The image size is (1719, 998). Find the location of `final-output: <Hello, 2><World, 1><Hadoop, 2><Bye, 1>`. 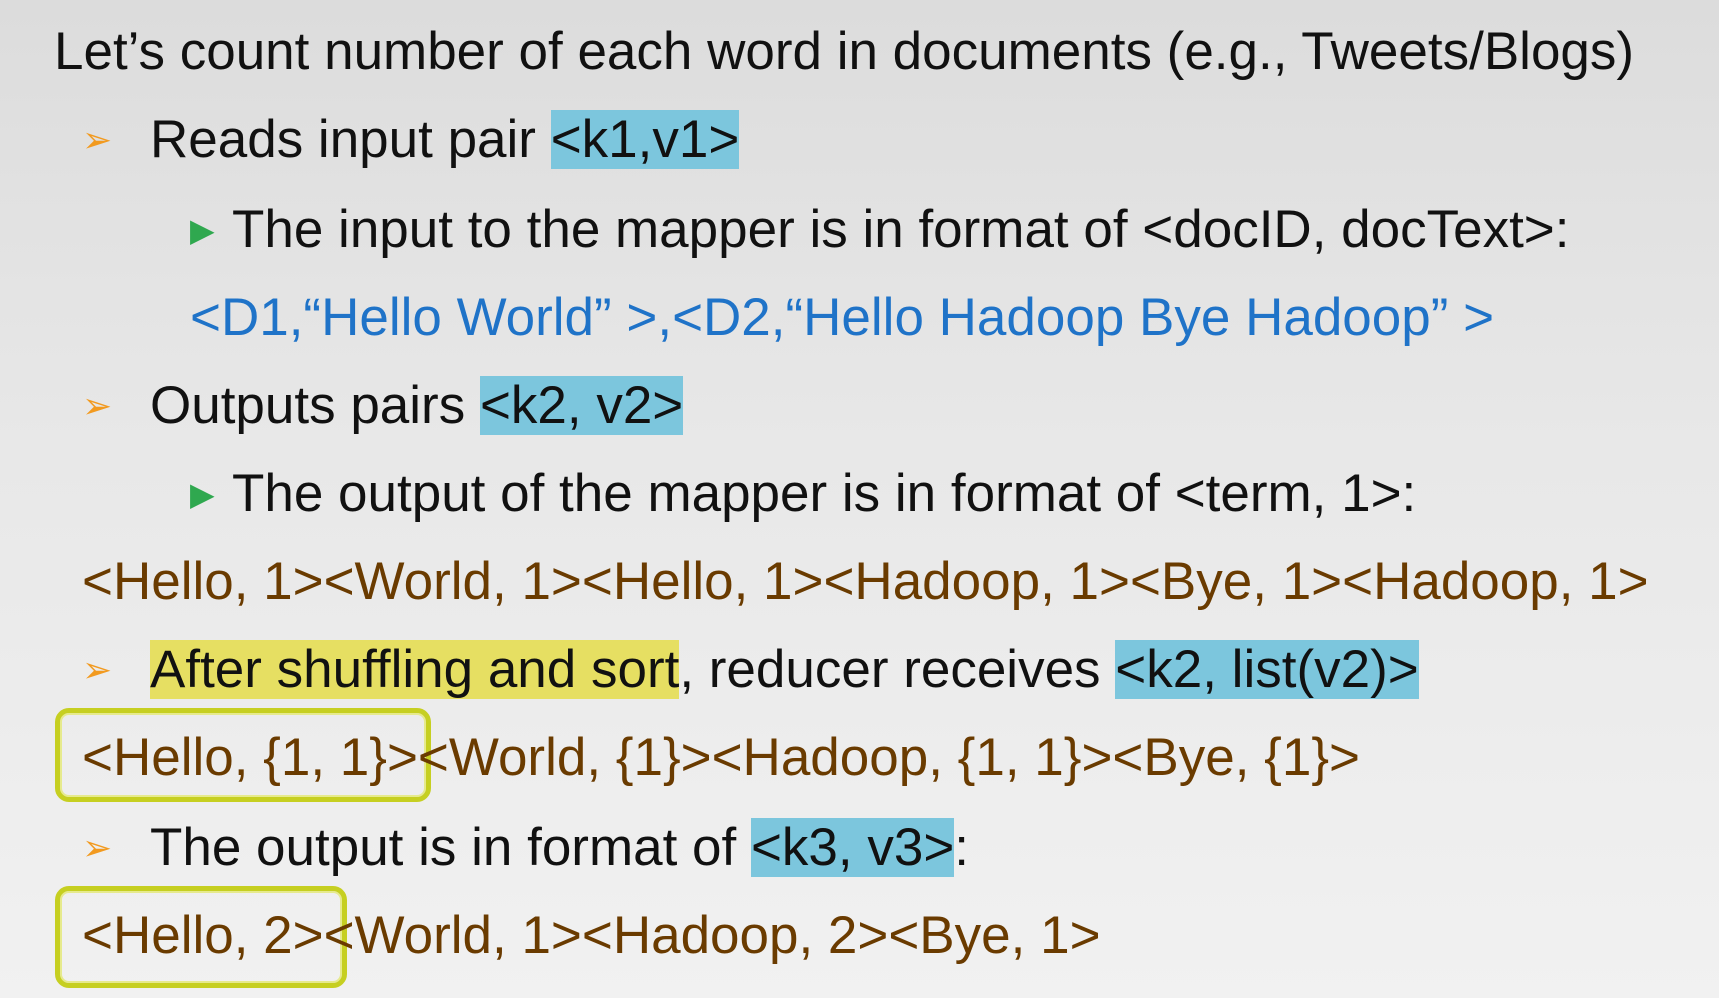

final-output: <Hello, 2><World, 1><Hadoop, 2><Bye, 1> is located at coordinates (591, 936).